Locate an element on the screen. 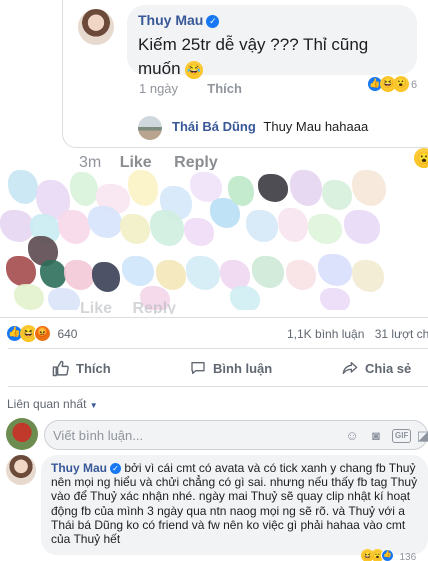 The image size is (428, 561). commenter-avatar is located at coordinates (96, 27).